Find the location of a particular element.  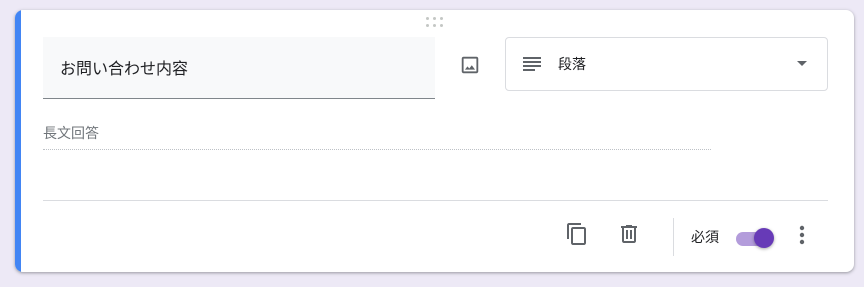

duplicate-button is located at coordinates (577, 234).